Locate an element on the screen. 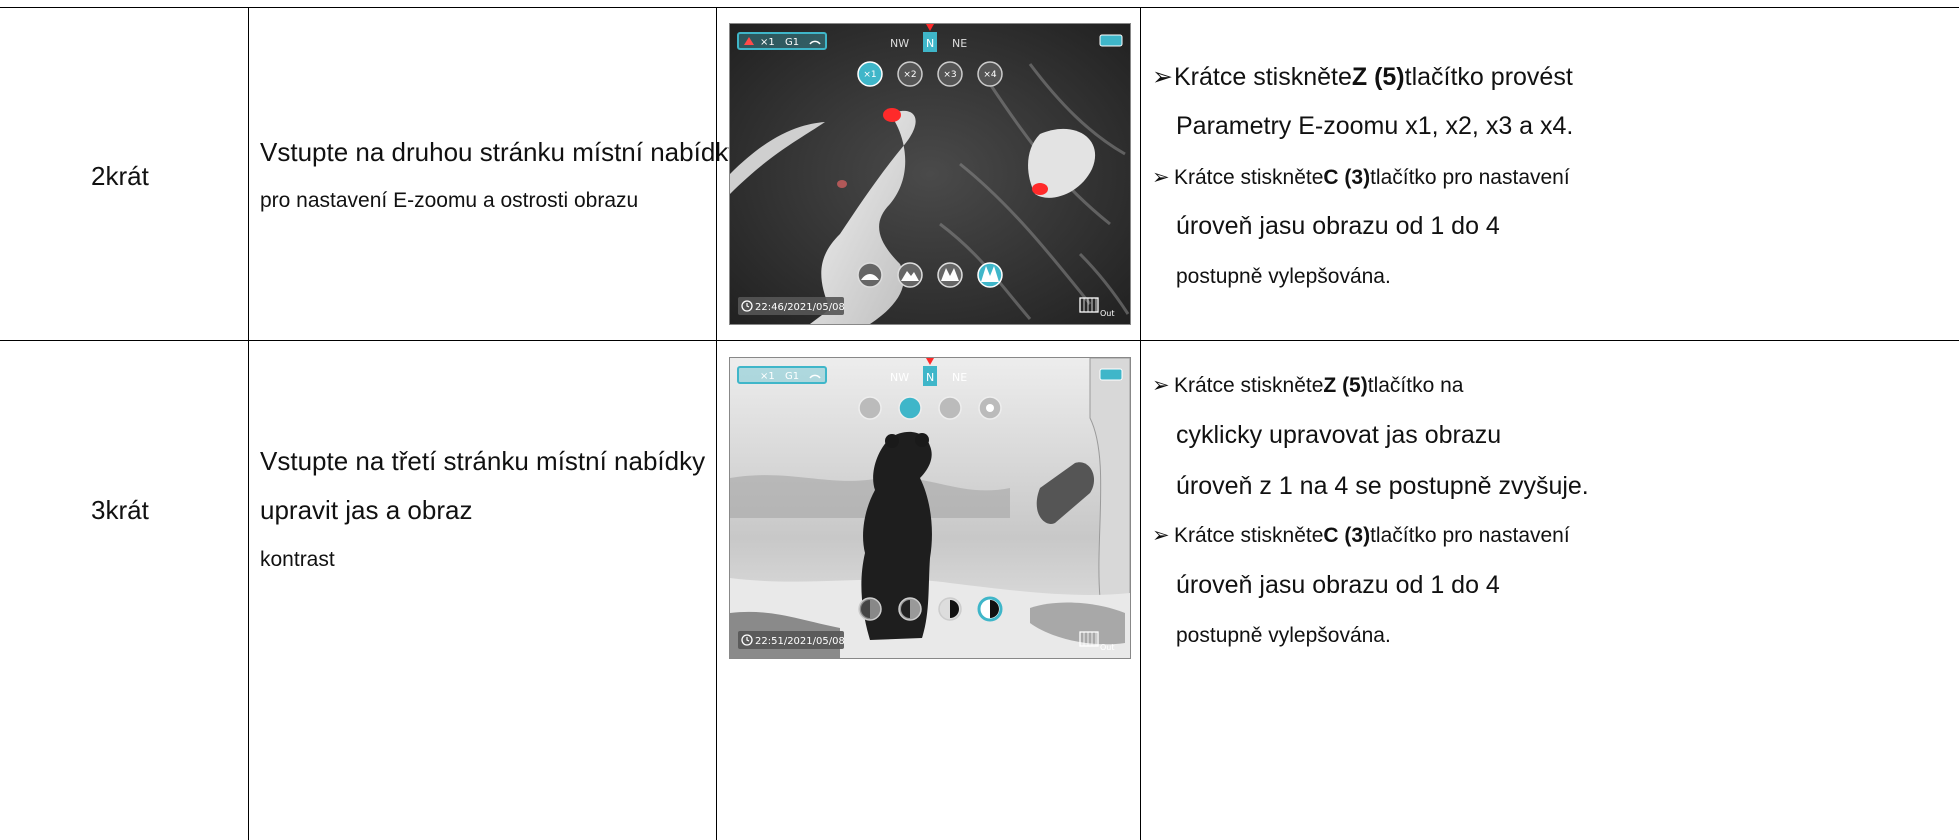 This screenshot has width=1959, height=840. table-border-top is located at coordinates (979, 7).